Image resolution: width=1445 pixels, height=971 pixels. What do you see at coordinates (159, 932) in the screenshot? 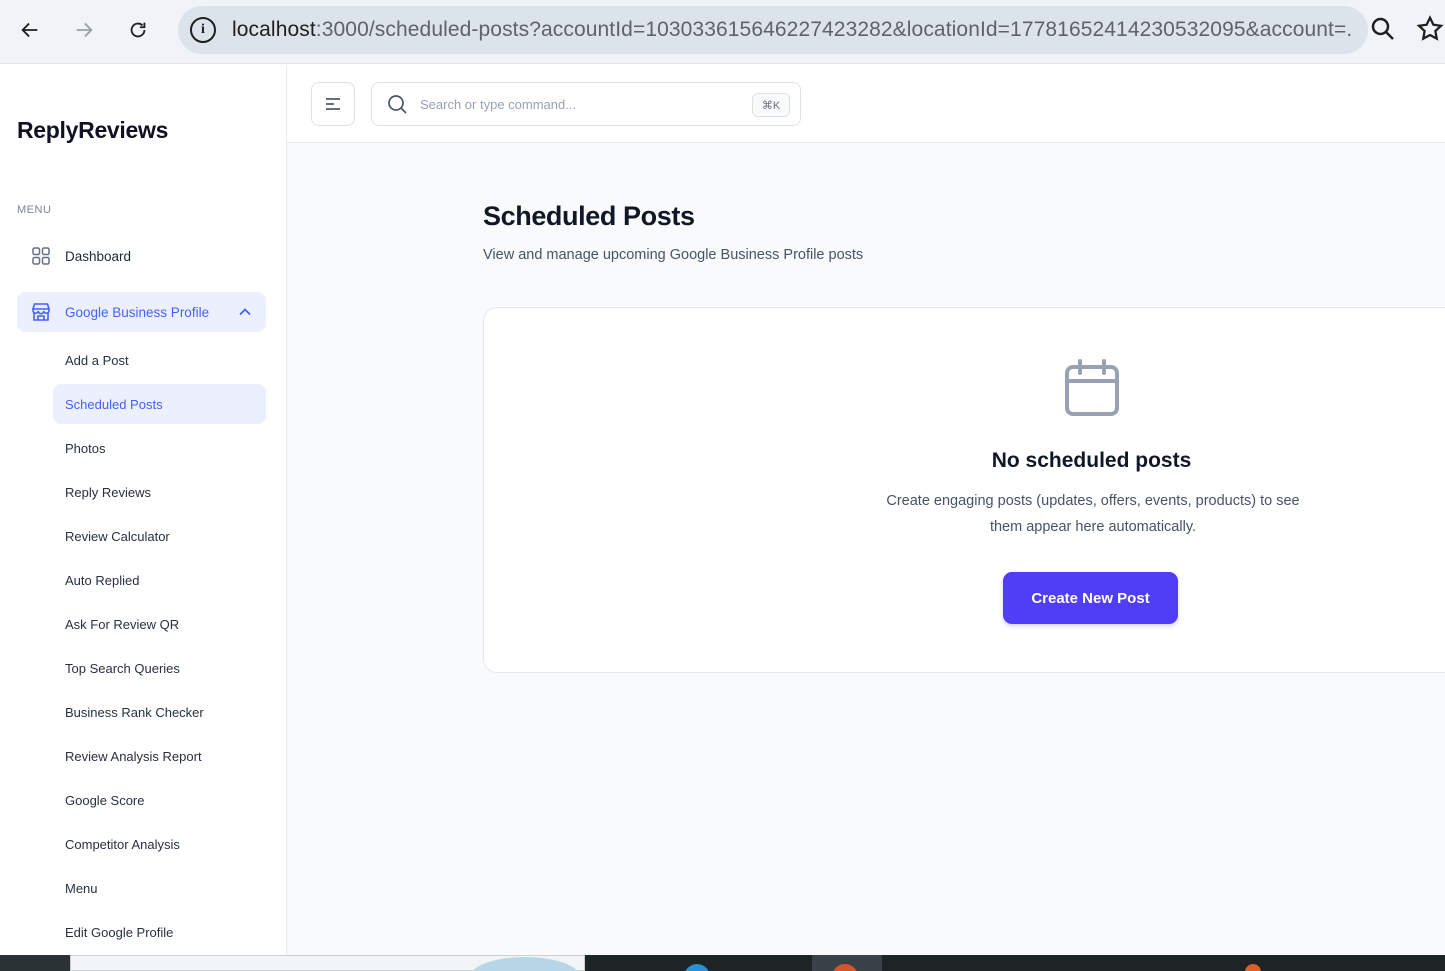
I see `sidebar-subitem-edit-google-profile: Edit Google Profile` at bounding box center [159, 932].